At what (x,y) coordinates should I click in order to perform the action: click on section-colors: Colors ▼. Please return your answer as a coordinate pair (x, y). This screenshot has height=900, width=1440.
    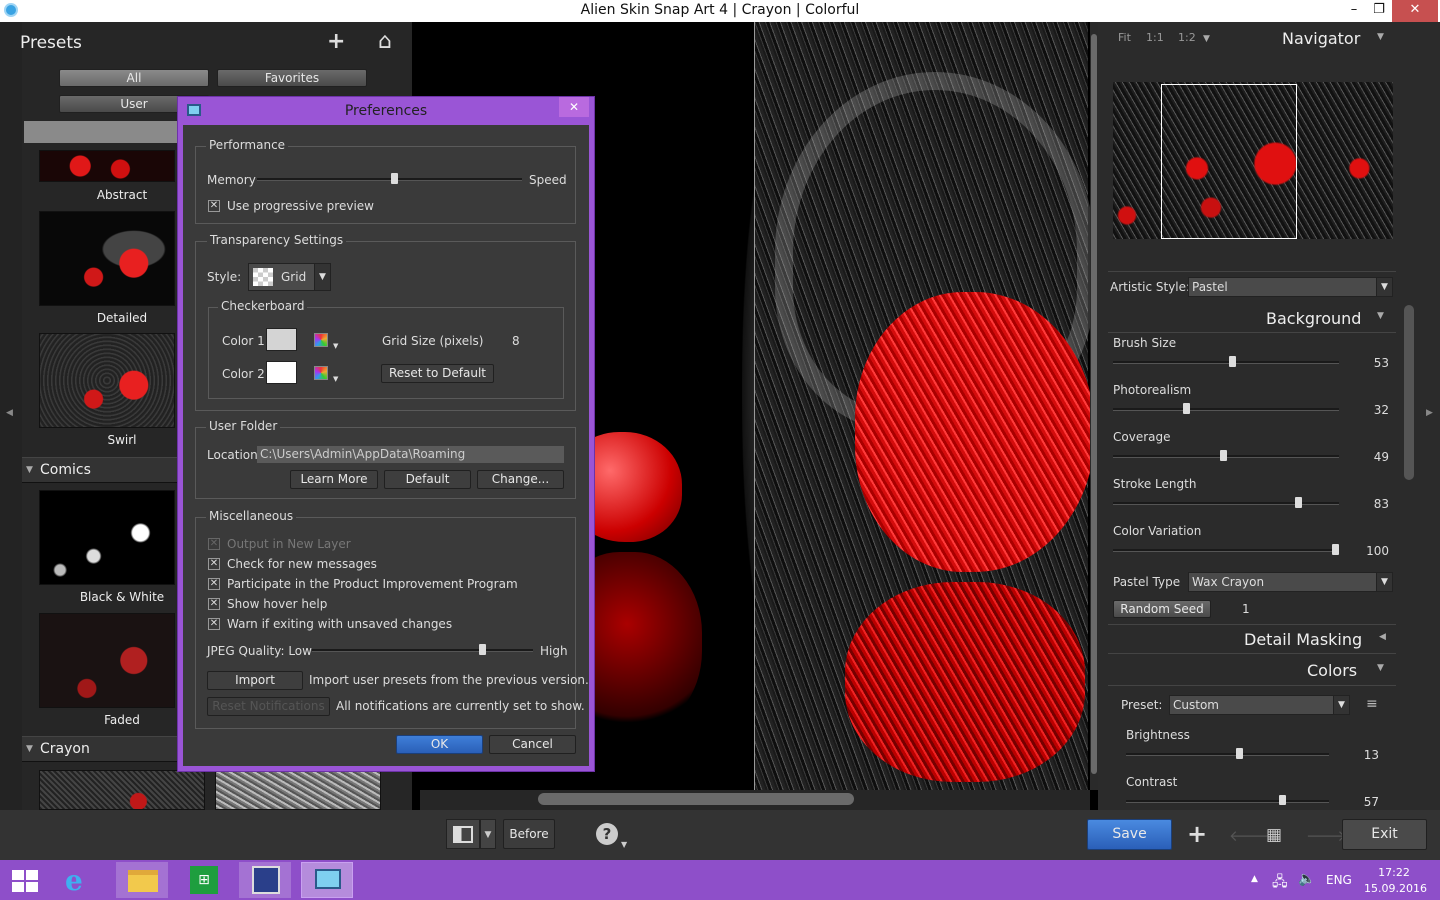
    Looking at the image, I should click on (1252, 671).